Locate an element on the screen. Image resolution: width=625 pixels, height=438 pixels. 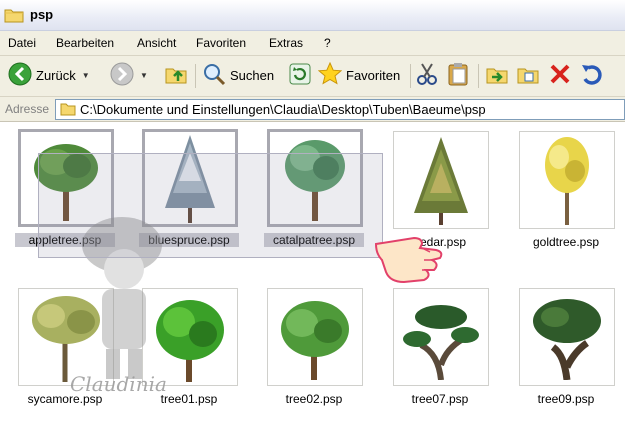
delete-button is located at coordinates (560, 75).